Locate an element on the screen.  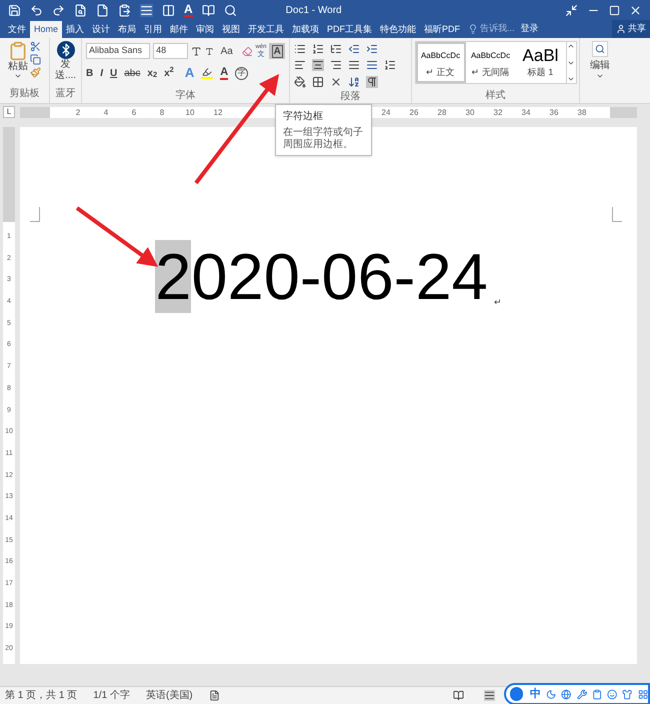
multilevel-list-icon is located at coordinates (336, 48).